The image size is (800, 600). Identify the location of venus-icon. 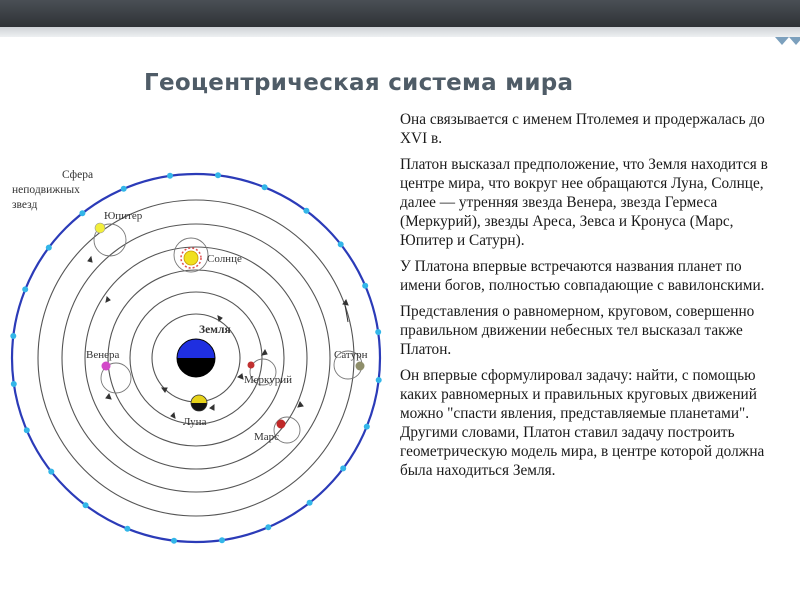
(106, 366).